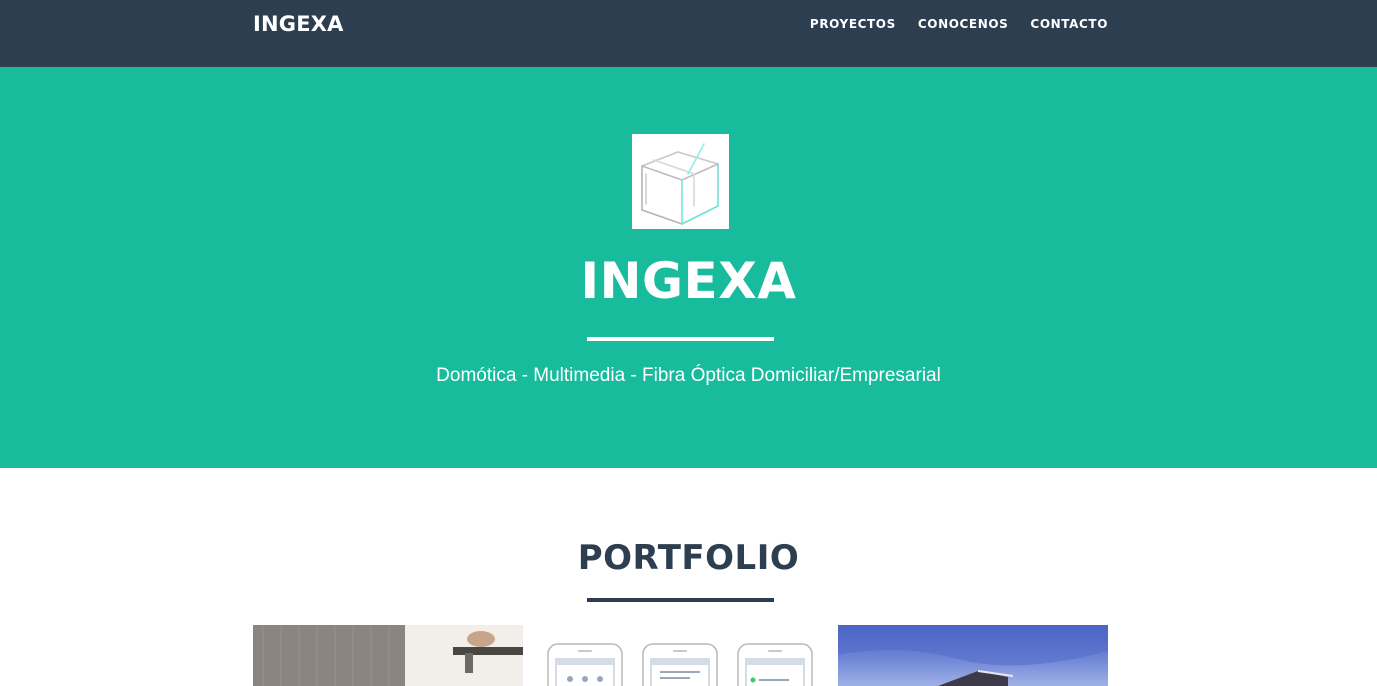  Describe the element at coordinates (688, 558) in the screenshot. I see `portfolio-title: PORTFOLIO` at that location.